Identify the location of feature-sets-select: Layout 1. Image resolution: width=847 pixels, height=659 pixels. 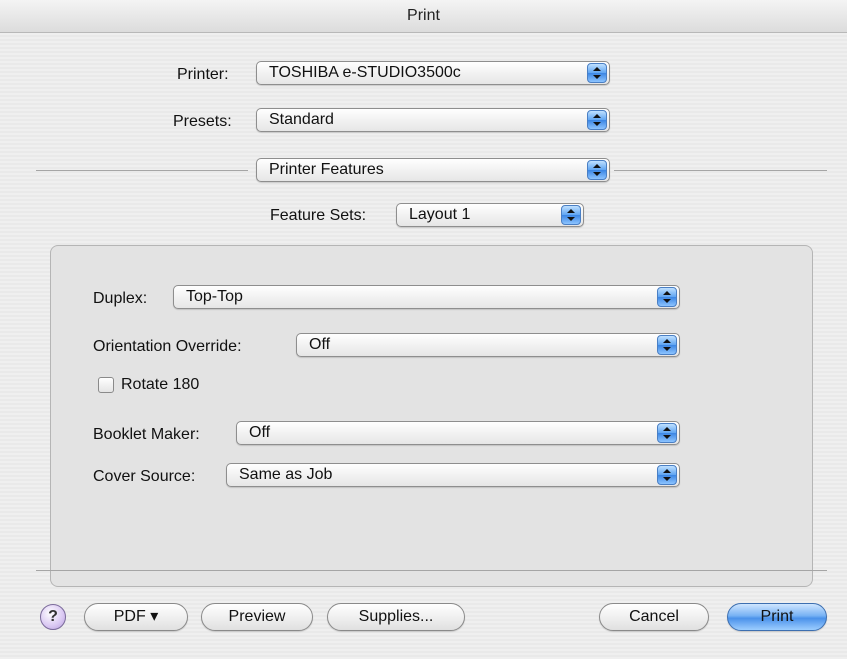
(490, 215).